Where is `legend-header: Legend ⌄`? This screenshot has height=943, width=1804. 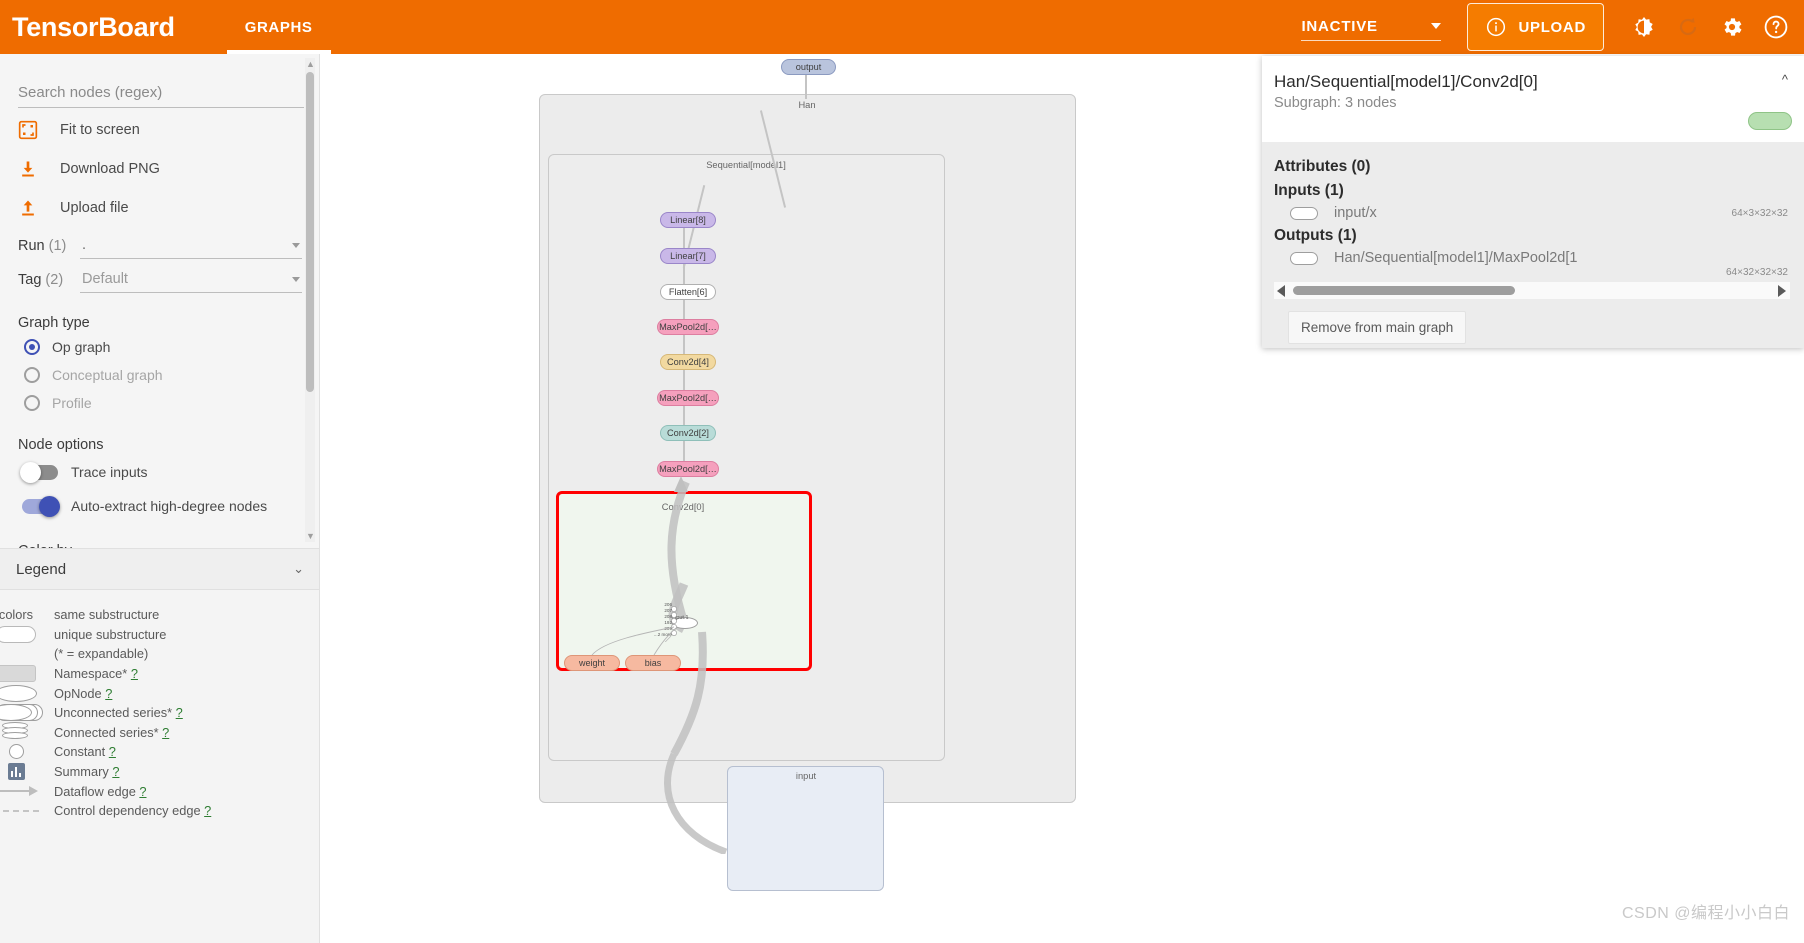 legend-header: Legend ⌄ is located at coordinates (159, 569).